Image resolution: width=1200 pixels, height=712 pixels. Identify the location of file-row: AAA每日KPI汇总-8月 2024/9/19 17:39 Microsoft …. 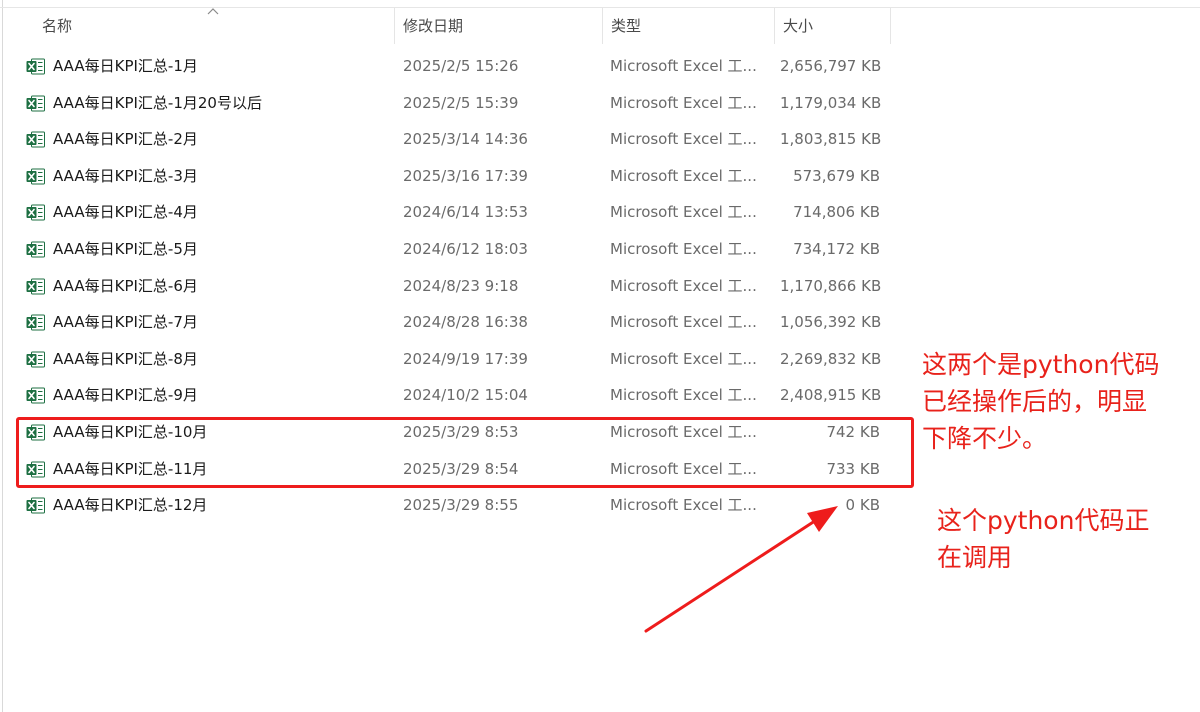
(450, 359).